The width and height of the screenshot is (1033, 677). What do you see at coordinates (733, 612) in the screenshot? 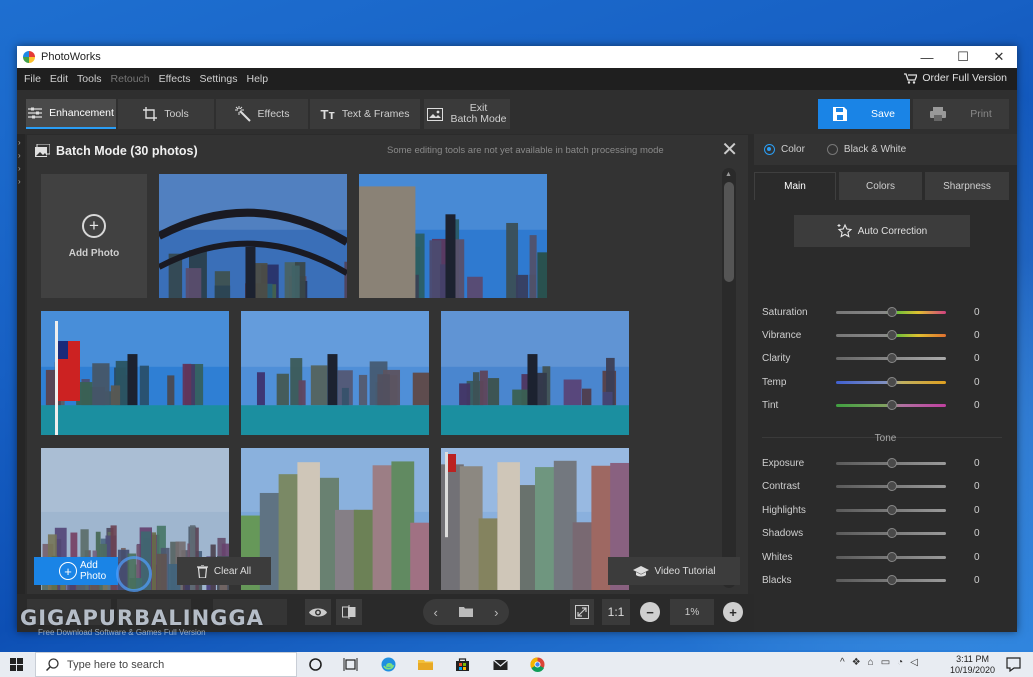
I see `zoom-in-icon: +` at bounding box center [733, 612].